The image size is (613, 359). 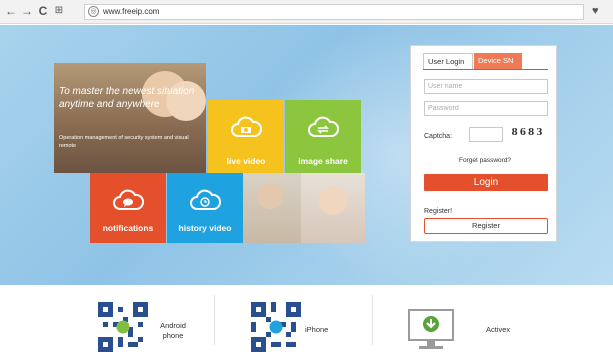 What do you see at coordinates (205, 199) in the screenshot?
I see `clock-cloud-icon` at bounding box center [205, 199].